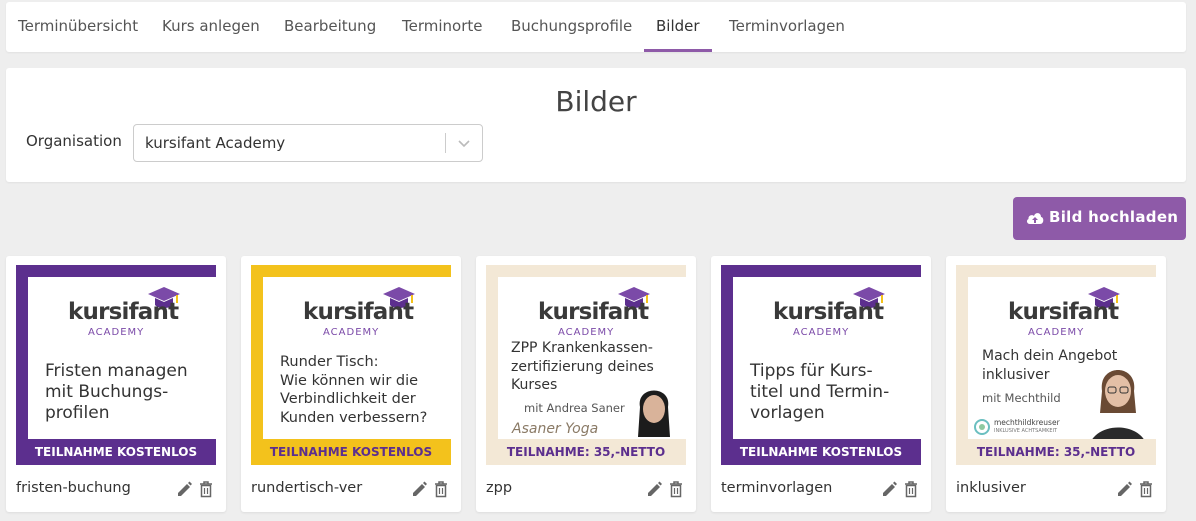 Image resolution: width=1196 pixels, height=521 pixels. Describe the element at coordinates (991, 488) in the screenshot. I see `image-name: inklusiver` at that location.